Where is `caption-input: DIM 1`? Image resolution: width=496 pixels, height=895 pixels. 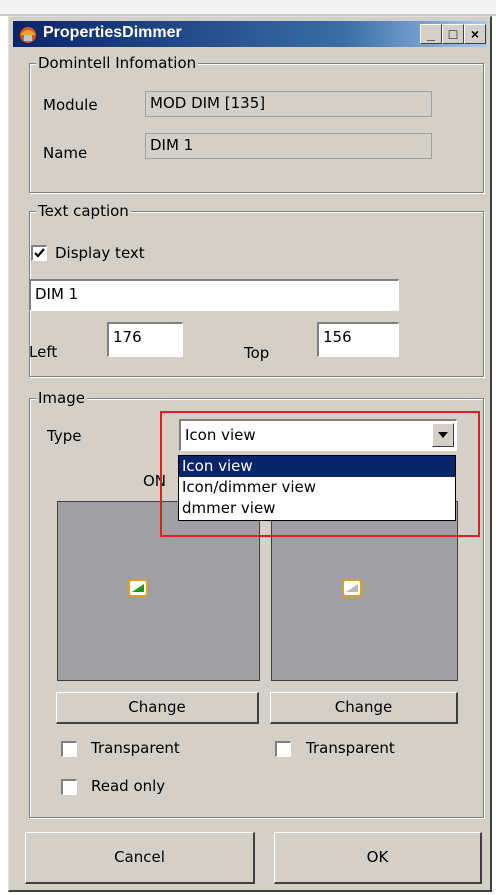 caption-input: DIM 1 is located at coordinates (214, 295).